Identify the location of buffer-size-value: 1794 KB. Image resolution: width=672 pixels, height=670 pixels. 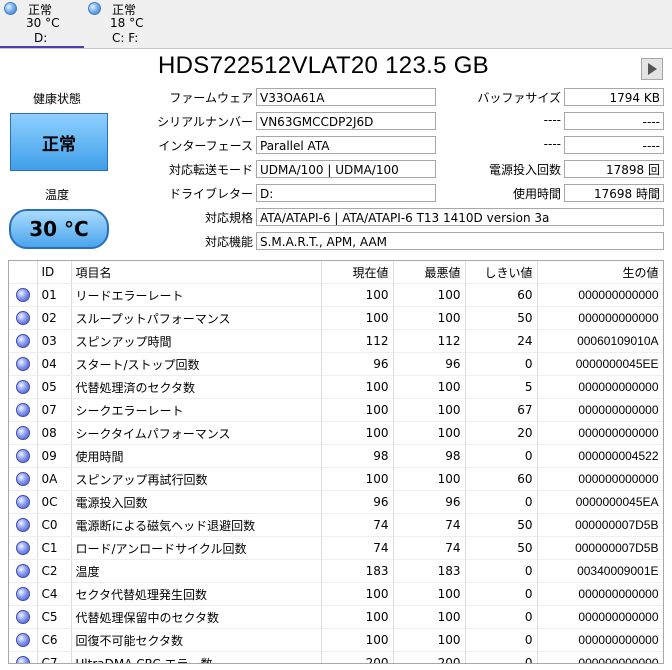
(614, 97).